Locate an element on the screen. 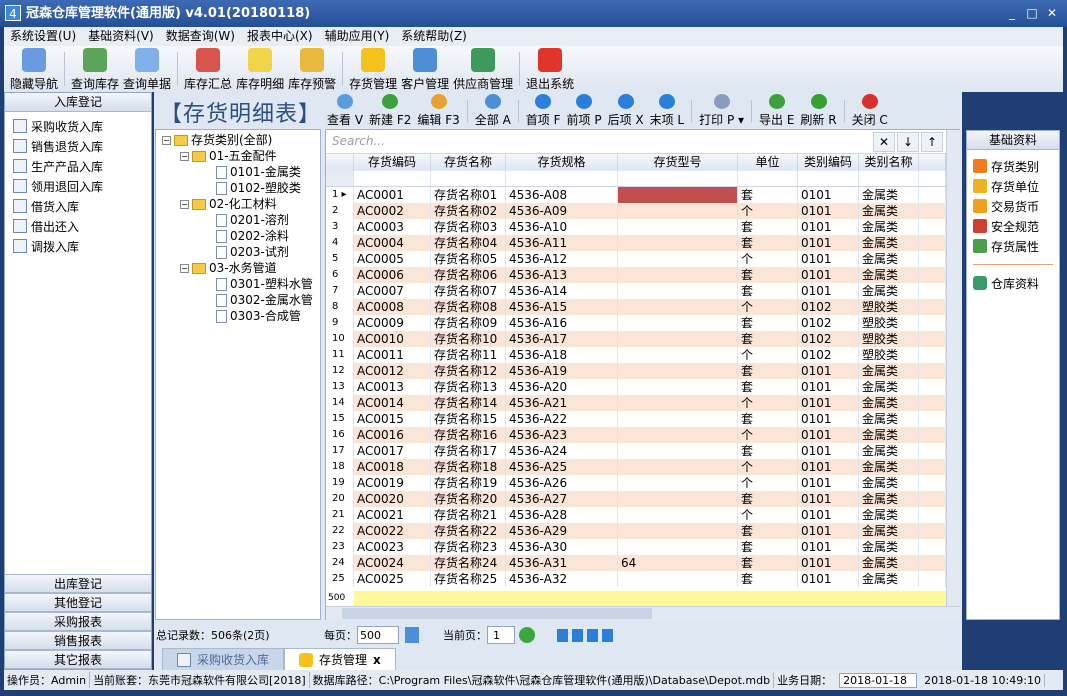 The height and width of the screenshot is (696, 1067). table-row: 16 AC0016 存货名称16 4536-A23 个 0101 金属类 is located at coordinates (636, 435).